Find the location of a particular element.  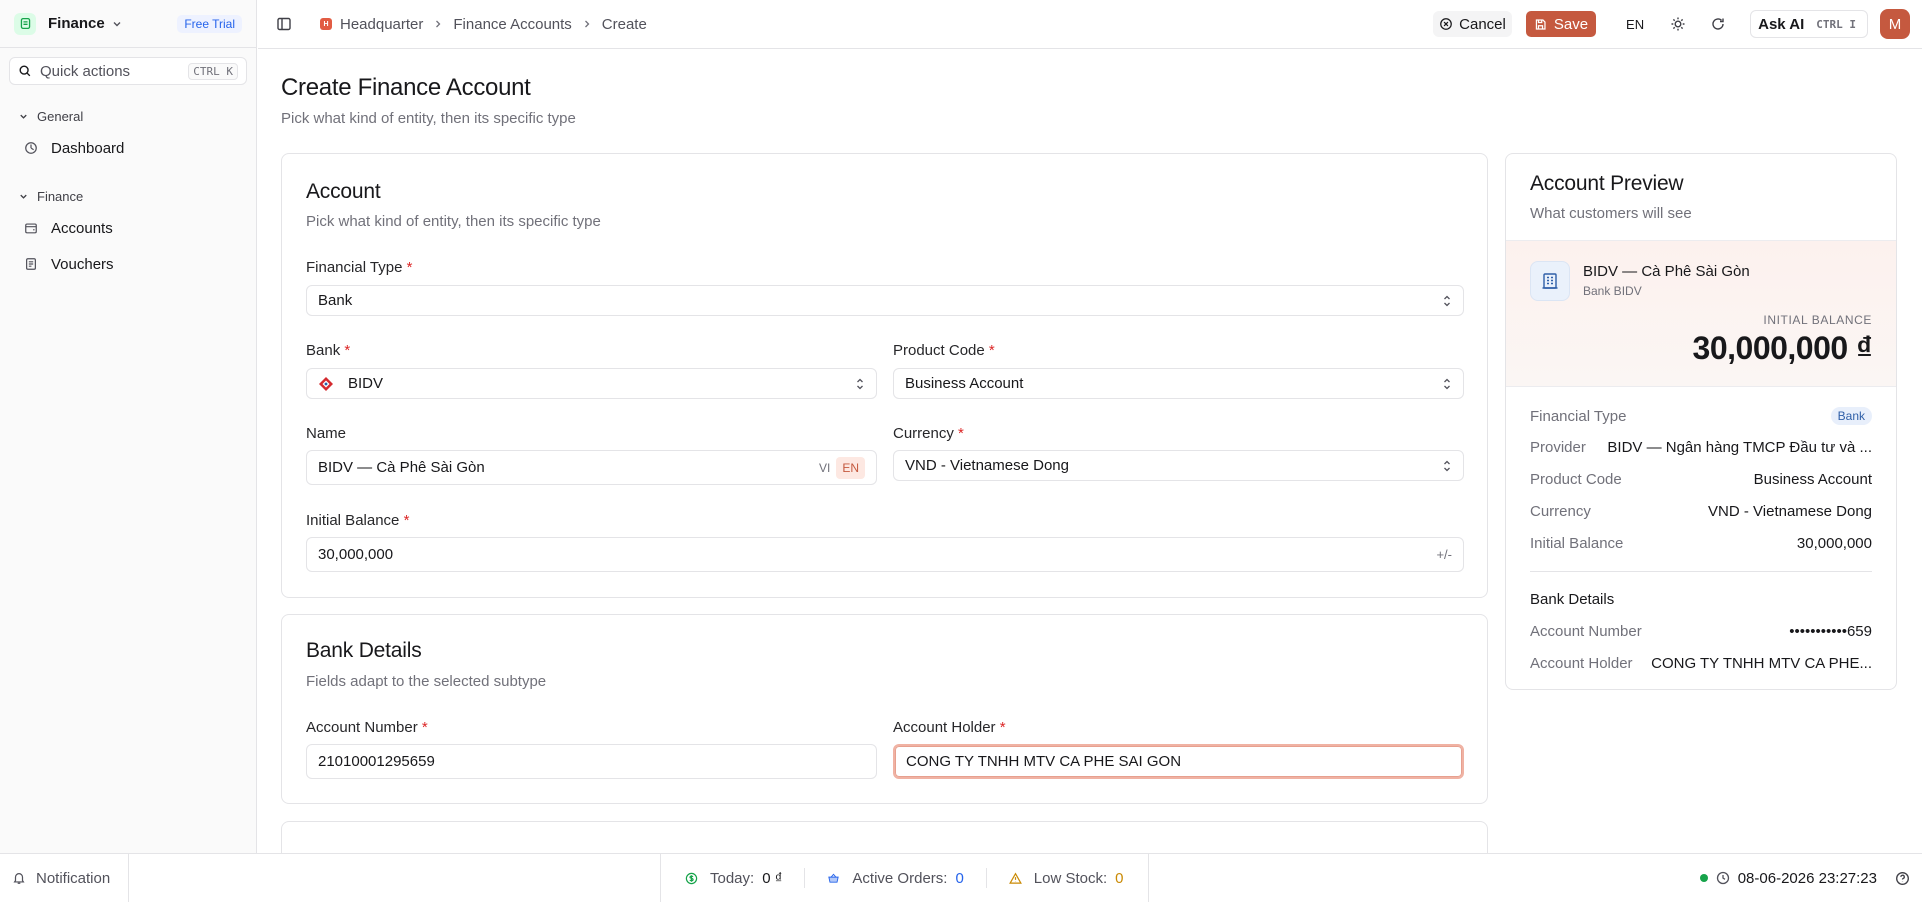

name-input: BIDV — Cà Phê Sài Gòn VI EN is located at coordinates (591, 467).